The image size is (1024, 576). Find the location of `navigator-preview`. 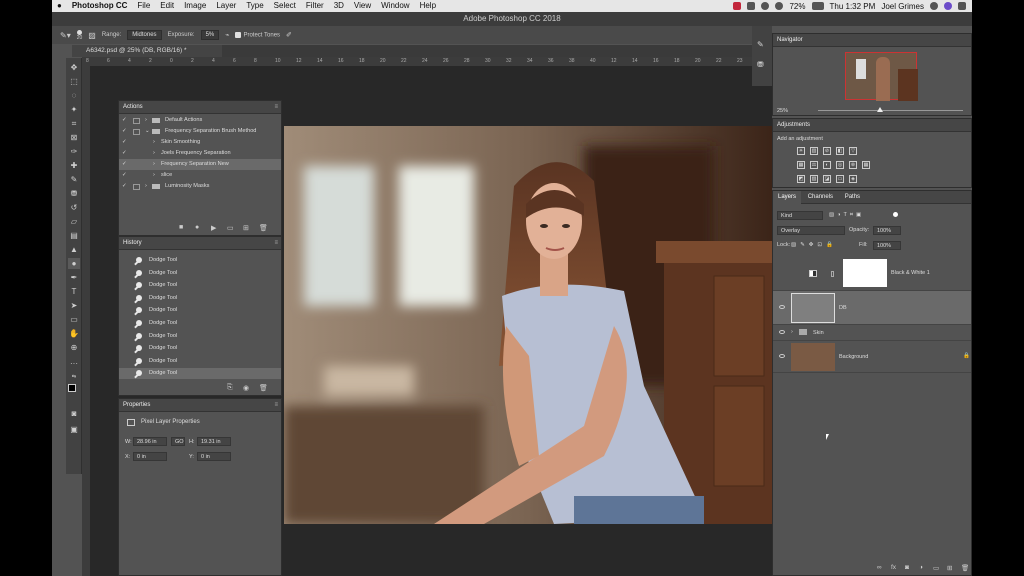

navigator-preview is located at coordinates (881, 76).